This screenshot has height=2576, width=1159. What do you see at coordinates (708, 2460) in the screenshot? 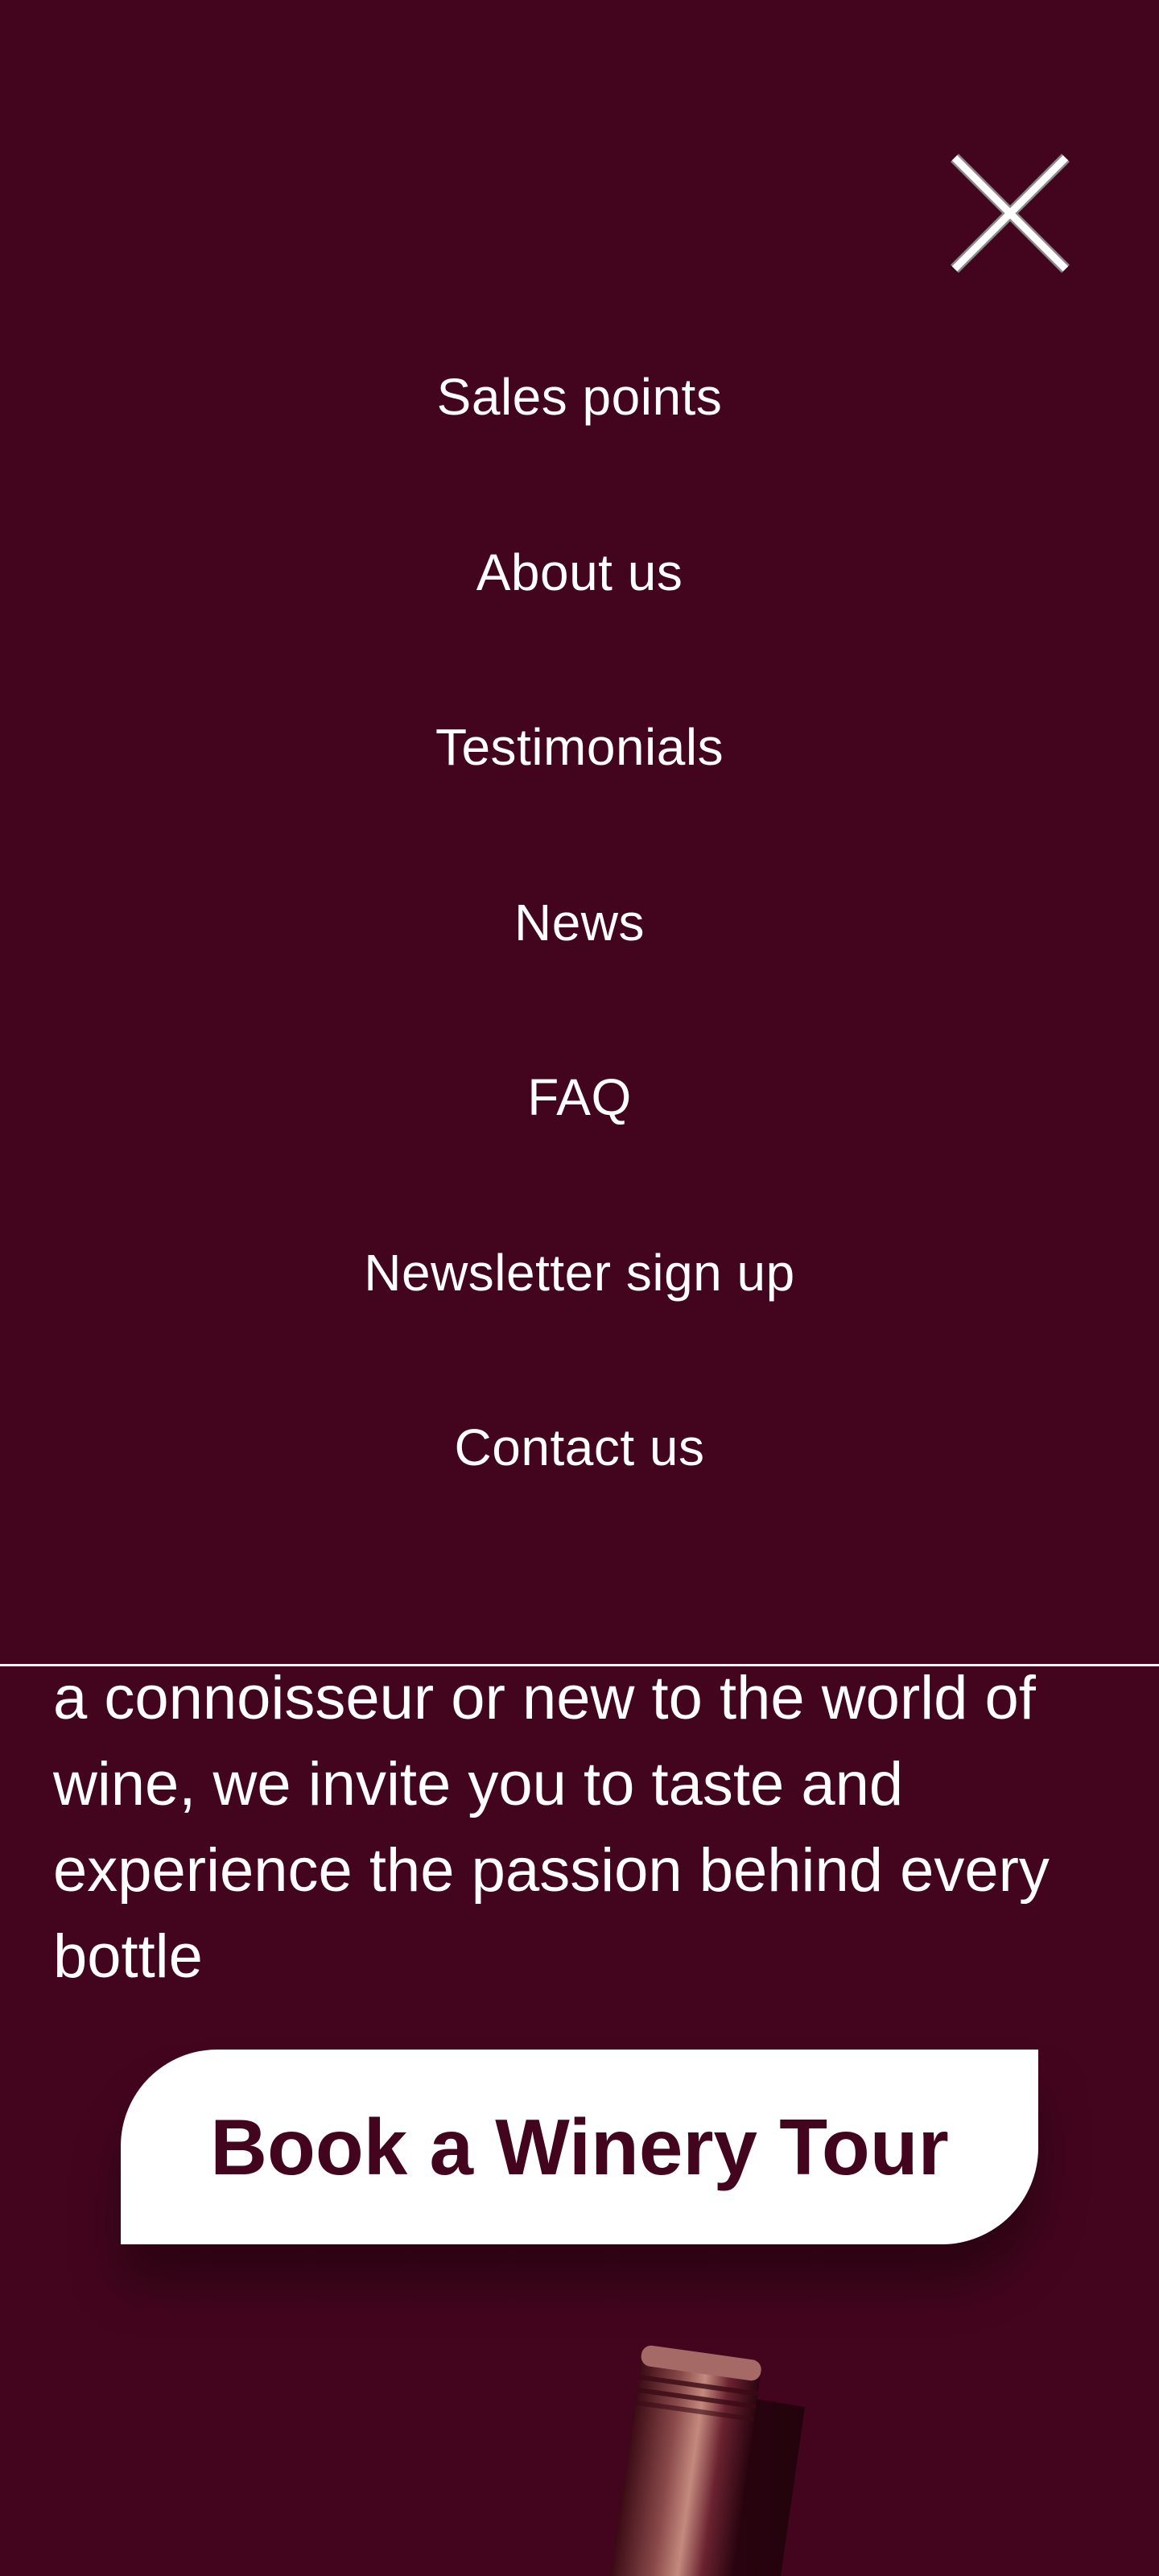
I see `wine-bottle-graphic` at bounding box center [708, 2460].